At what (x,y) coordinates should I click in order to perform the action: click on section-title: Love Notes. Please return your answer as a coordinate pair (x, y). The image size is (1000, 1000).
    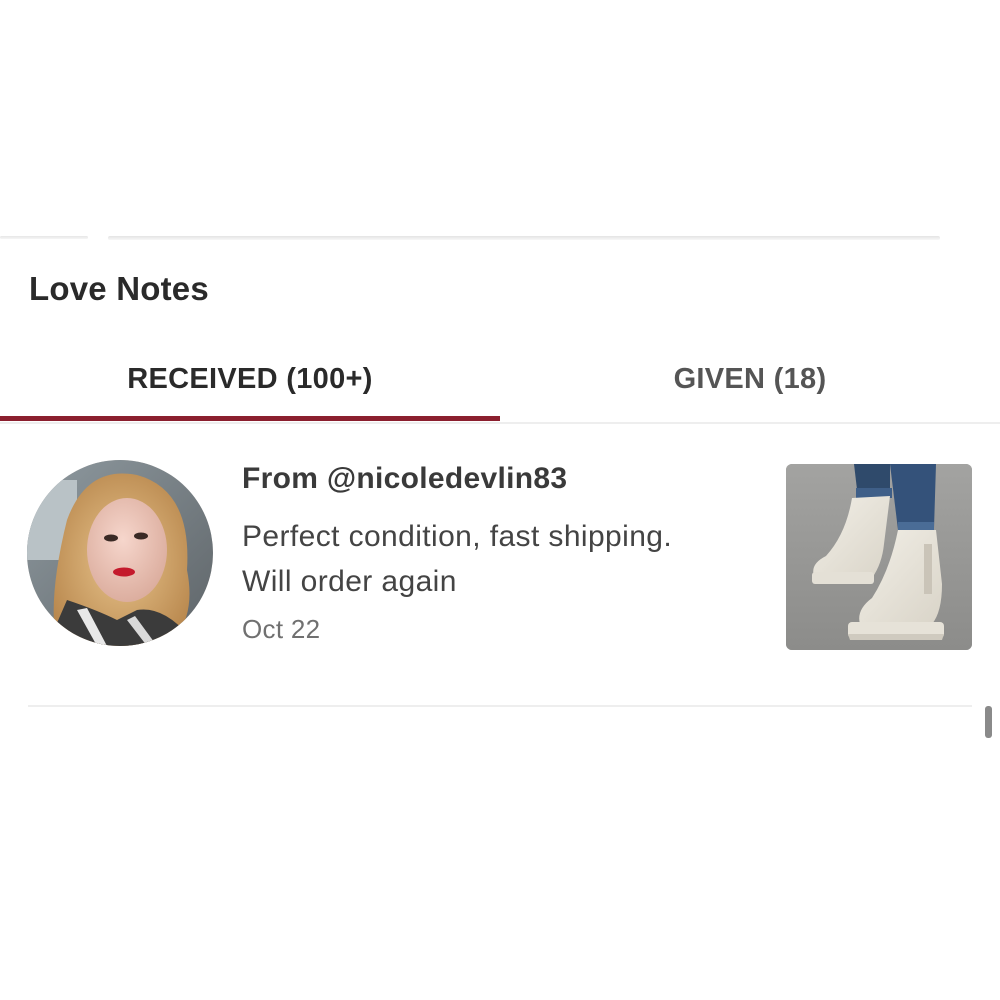
    Looking at the image, I should click on (119, 288).